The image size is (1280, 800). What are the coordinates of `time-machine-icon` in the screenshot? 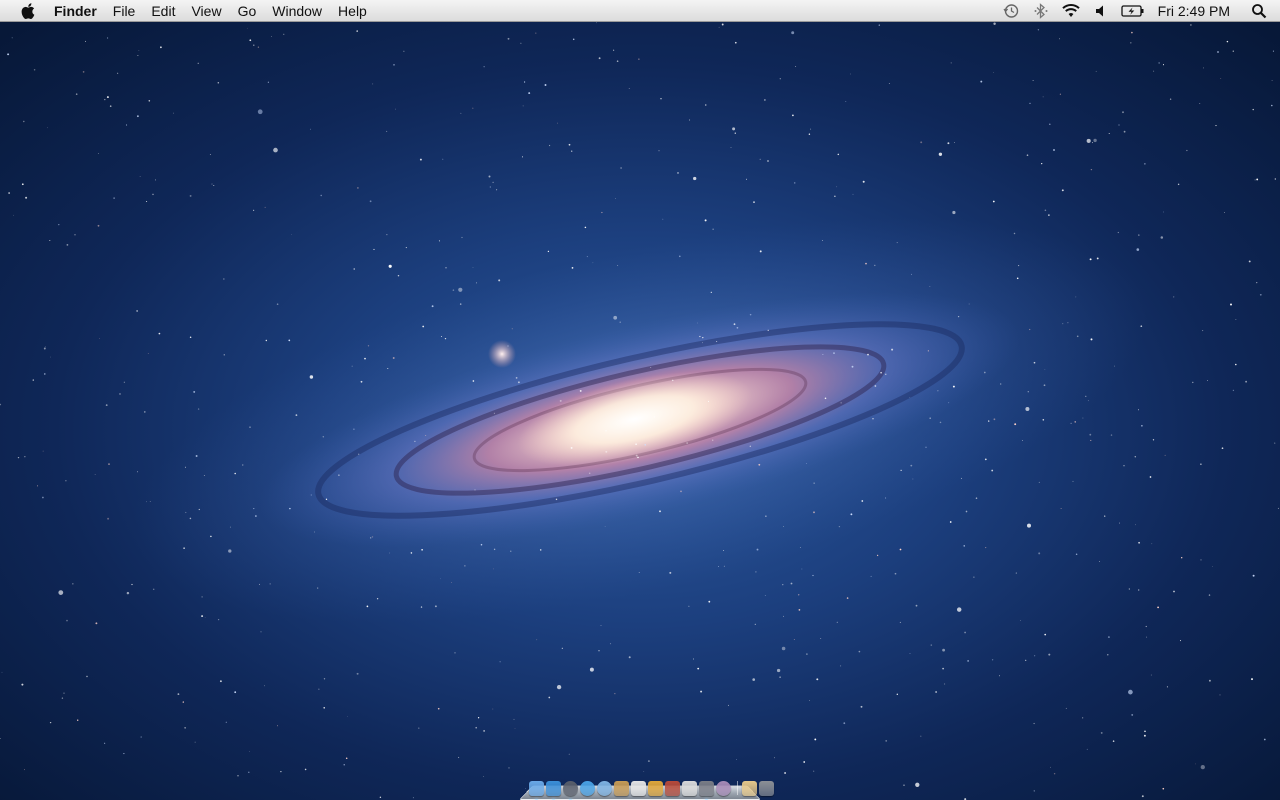 It's located at (1011, 10).